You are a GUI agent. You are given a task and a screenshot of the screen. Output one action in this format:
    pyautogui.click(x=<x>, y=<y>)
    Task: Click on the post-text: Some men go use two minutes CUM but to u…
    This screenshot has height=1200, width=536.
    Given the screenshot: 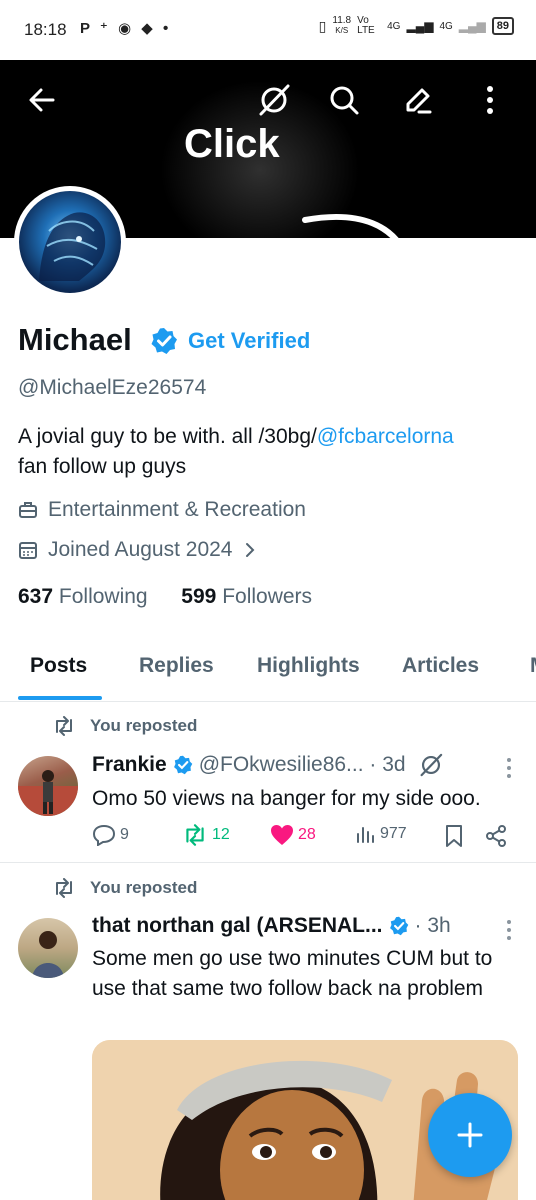 What is the action you would take?
    pyautogui.click(x=292, y=973)
    